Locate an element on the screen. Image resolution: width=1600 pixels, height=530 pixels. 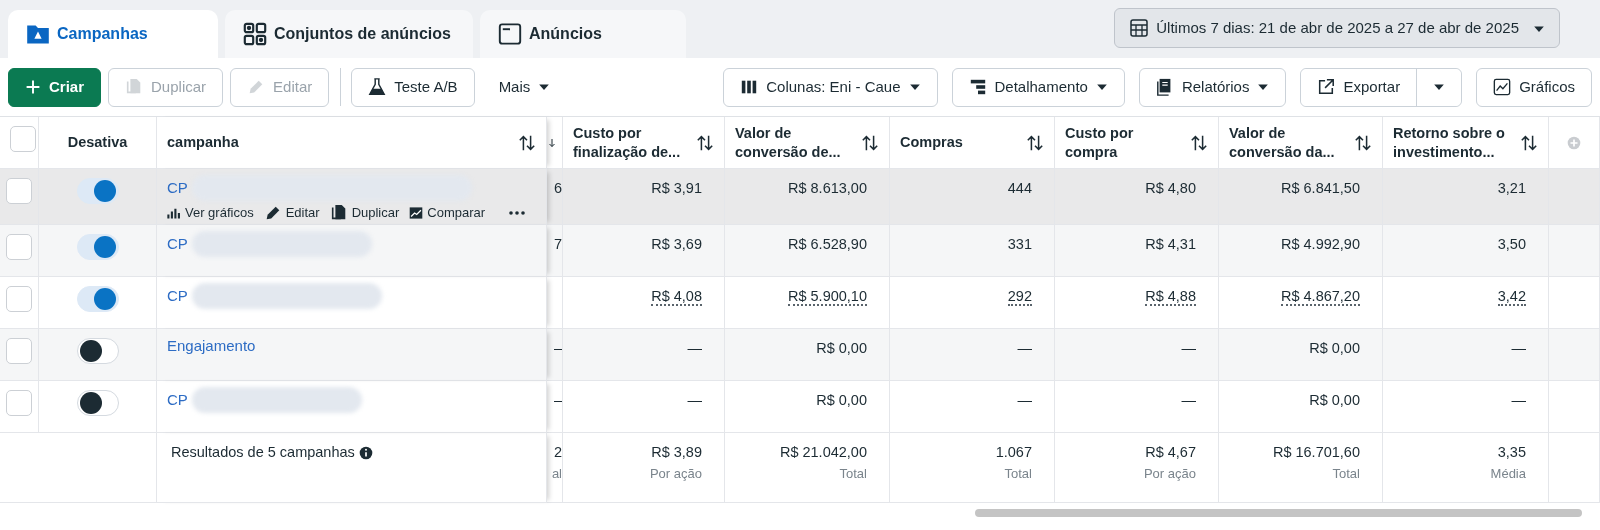
tab: Conjuntos de anúncios is located at coordinates (349, 34).